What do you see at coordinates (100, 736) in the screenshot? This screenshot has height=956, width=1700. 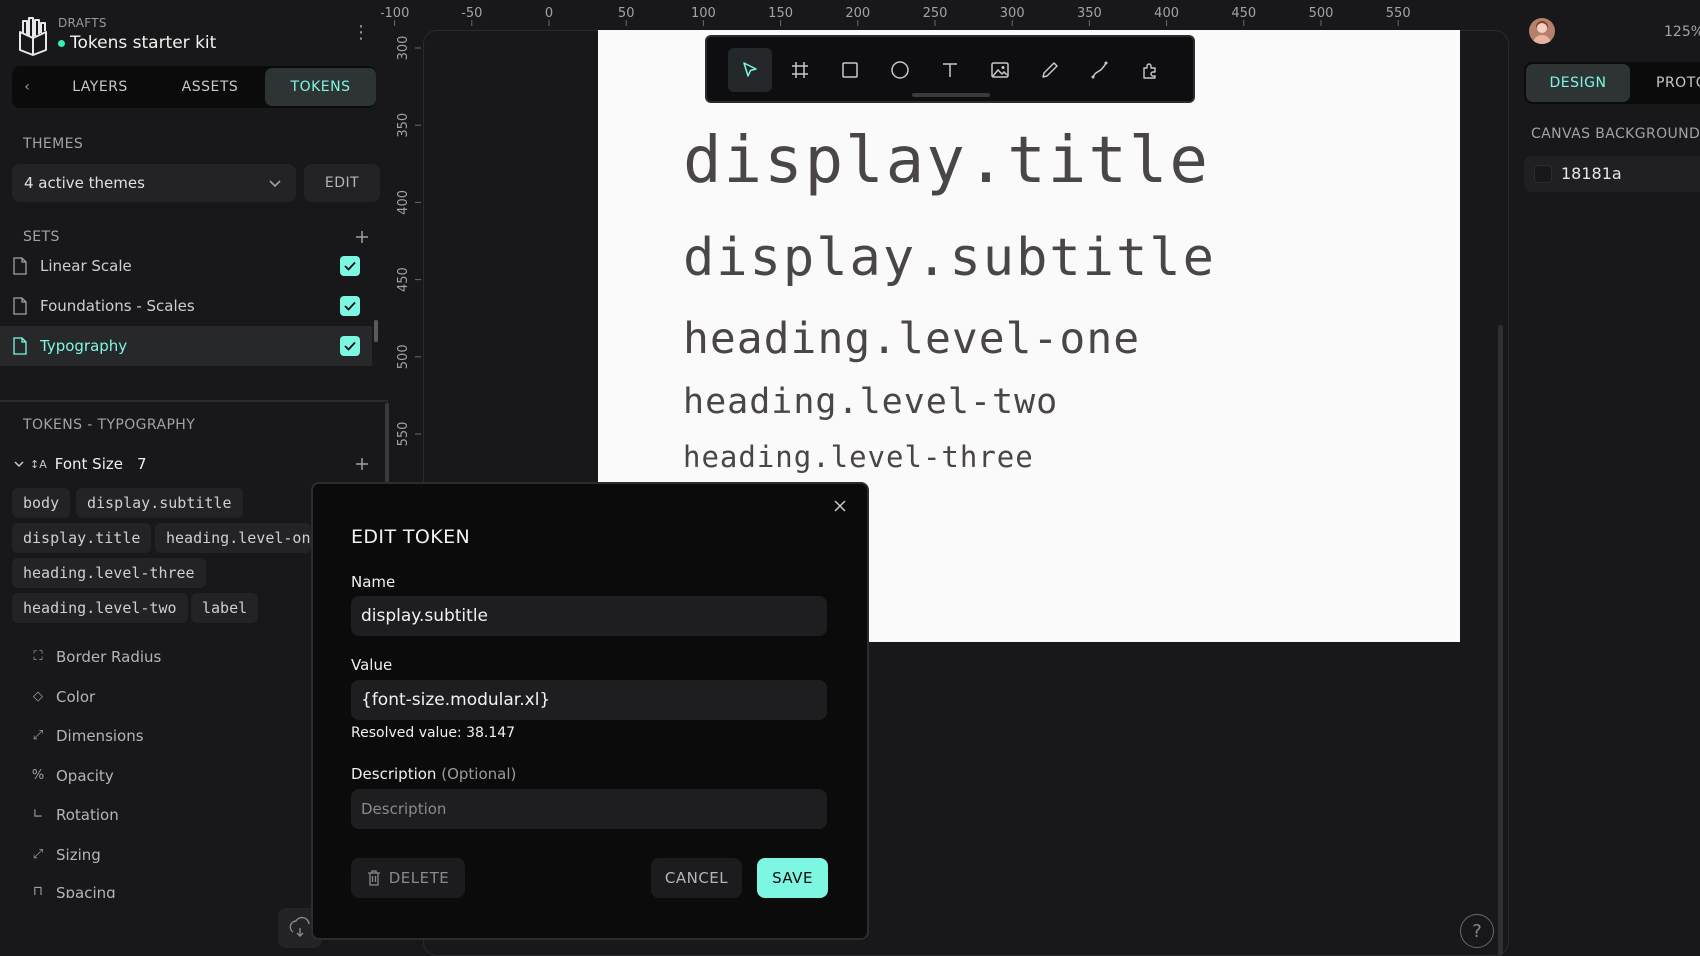 I see `token-category-label: Dimensions` at bounding box center [100, 736].